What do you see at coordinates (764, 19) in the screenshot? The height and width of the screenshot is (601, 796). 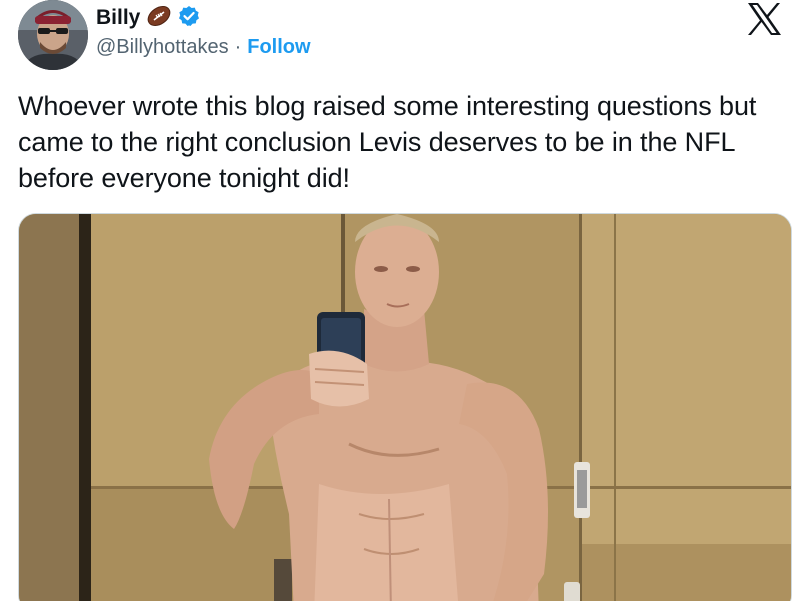 I see `x-logo-icon` at bounding box center [764, 19].